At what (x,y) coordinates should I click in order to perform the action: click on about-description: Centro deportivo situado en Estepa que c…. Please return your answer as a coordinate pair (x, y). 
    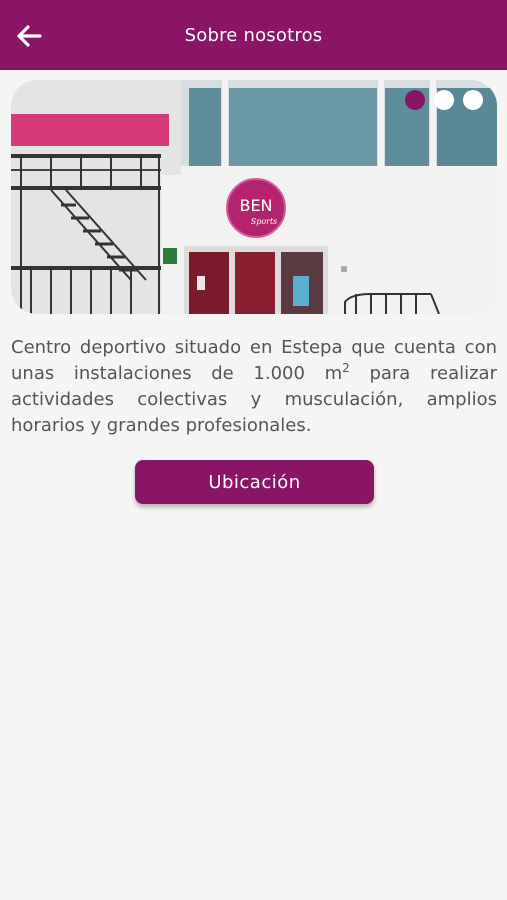
    Looking at the image, I should click on (254, 387).